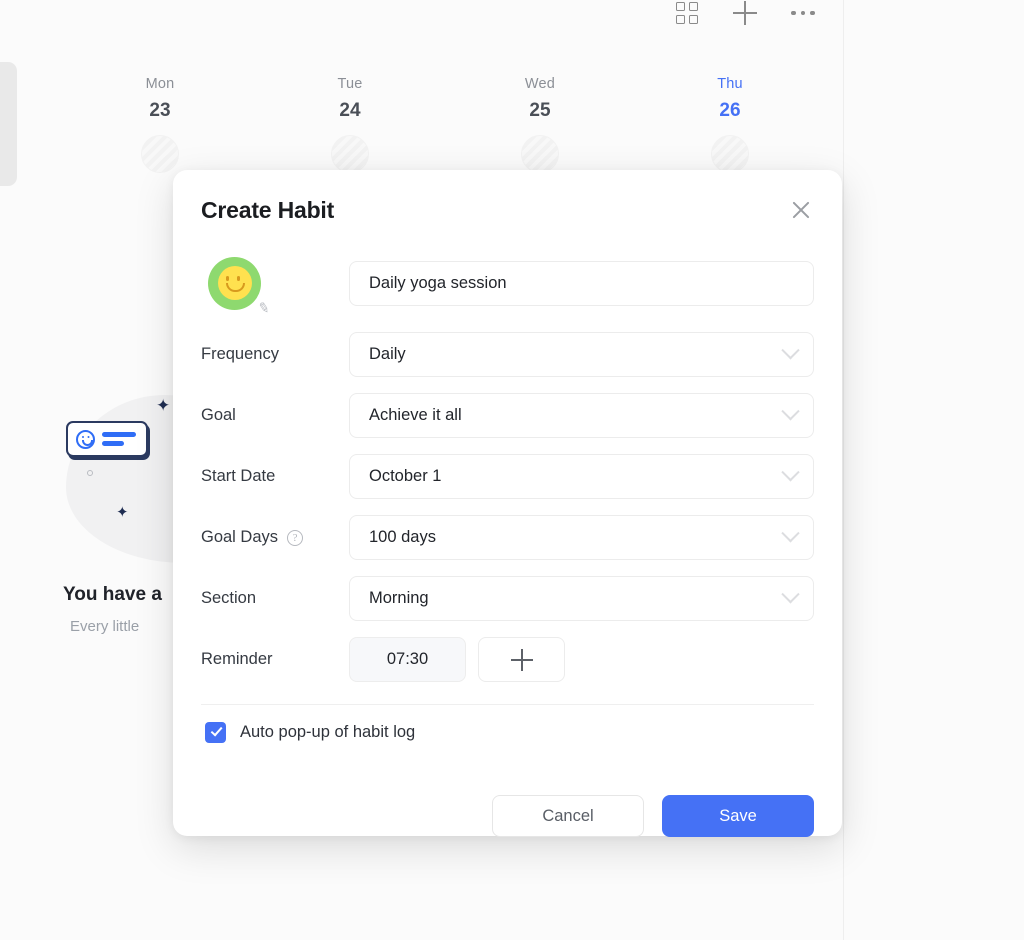  I want to click on grid-view-button, so click(687, 14).